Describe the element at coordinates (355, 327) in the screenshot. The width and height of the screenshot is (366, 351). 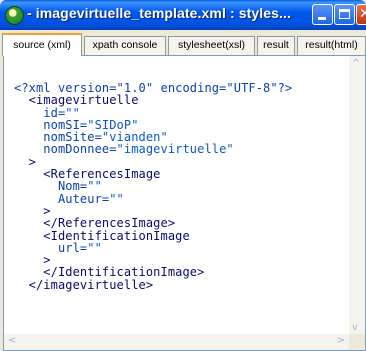
I see `scroll-down-icon: v` at that location.